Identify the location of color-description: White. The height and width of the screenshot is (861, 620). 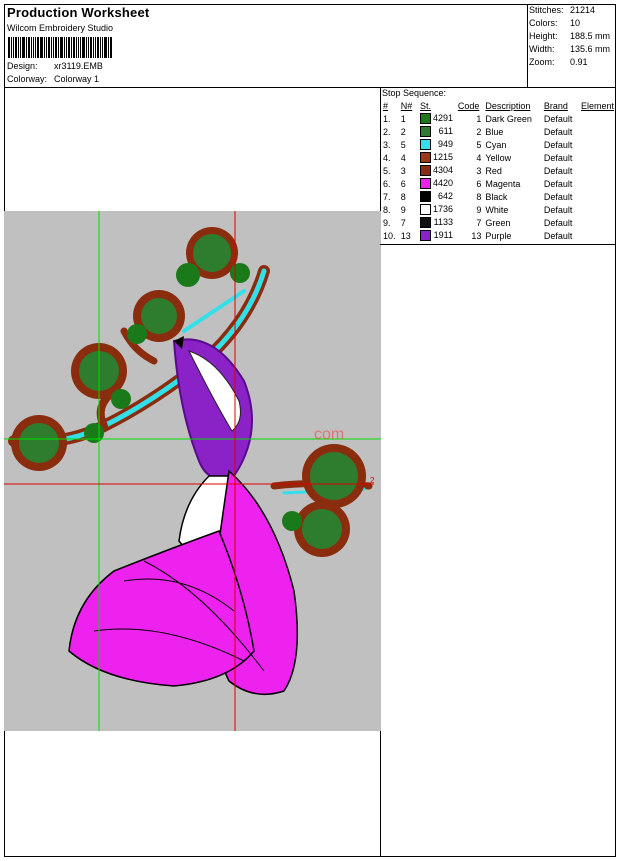
(497, 209).